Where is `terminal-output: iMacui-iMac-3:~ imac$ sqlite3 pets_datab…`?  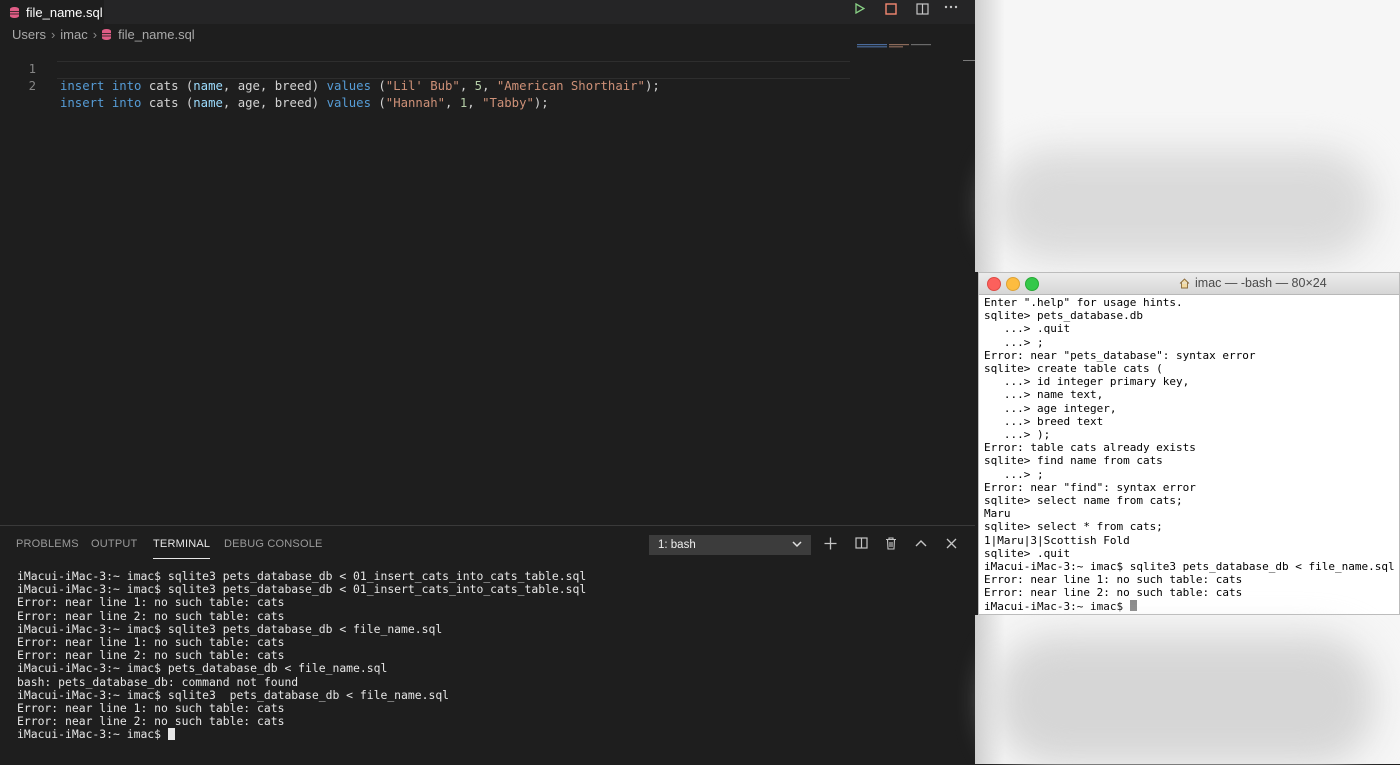 terminal-output: iMacui-iMac-3:~ imac$ sqlite3 pets_datab… is located at coordinates (301, 655).